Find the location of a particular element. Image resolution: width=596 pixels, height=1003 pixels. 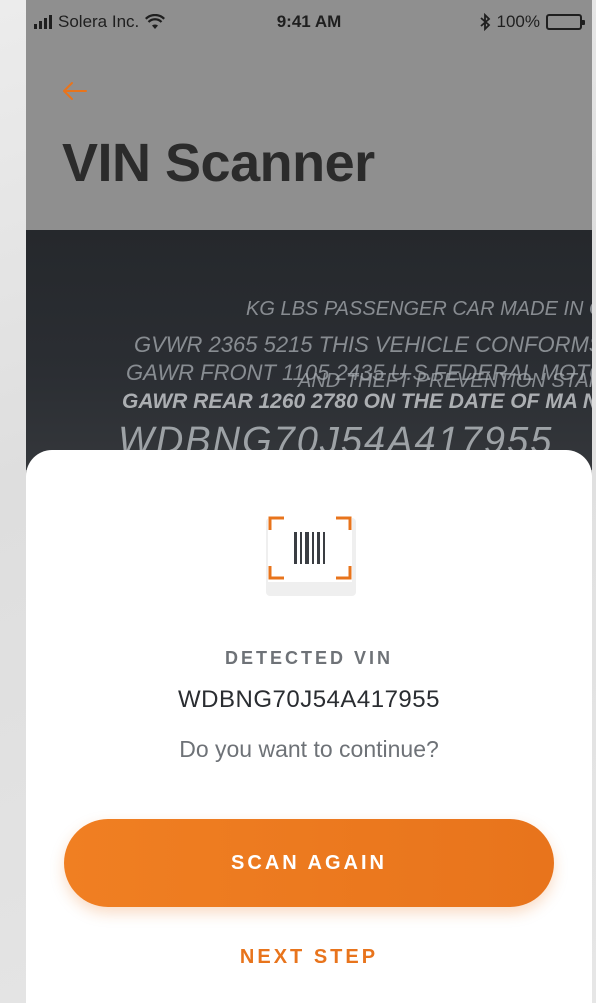

arrow-left-icon is located at coordinates (75, 91).